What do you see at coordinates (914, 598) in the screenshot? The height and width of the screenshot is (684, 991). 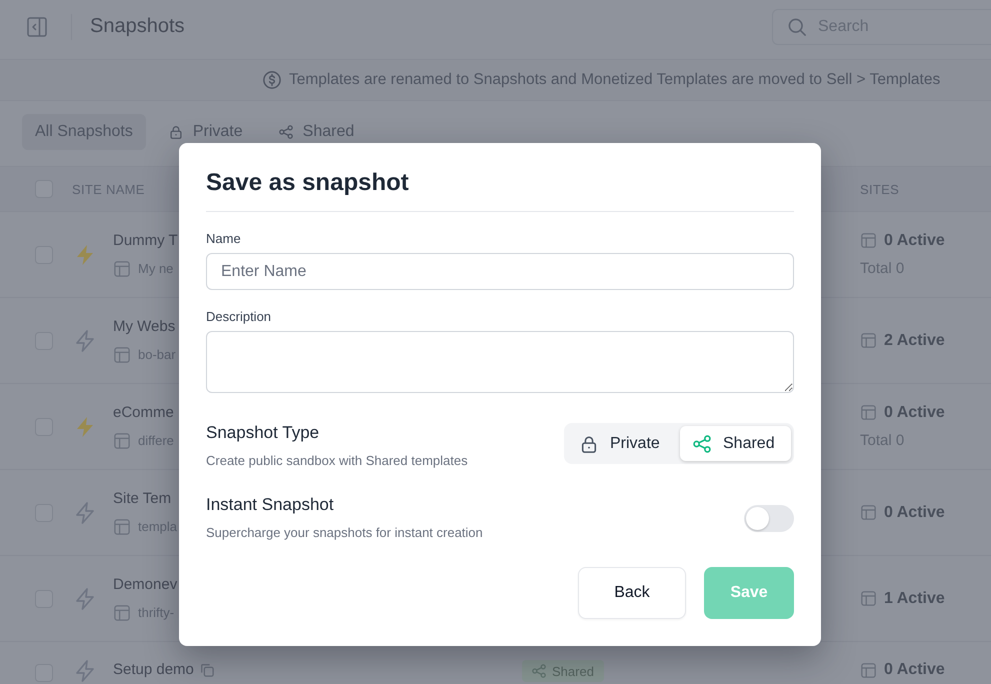 I see `active-count: 1 Active` at bounding box center [914, 598].